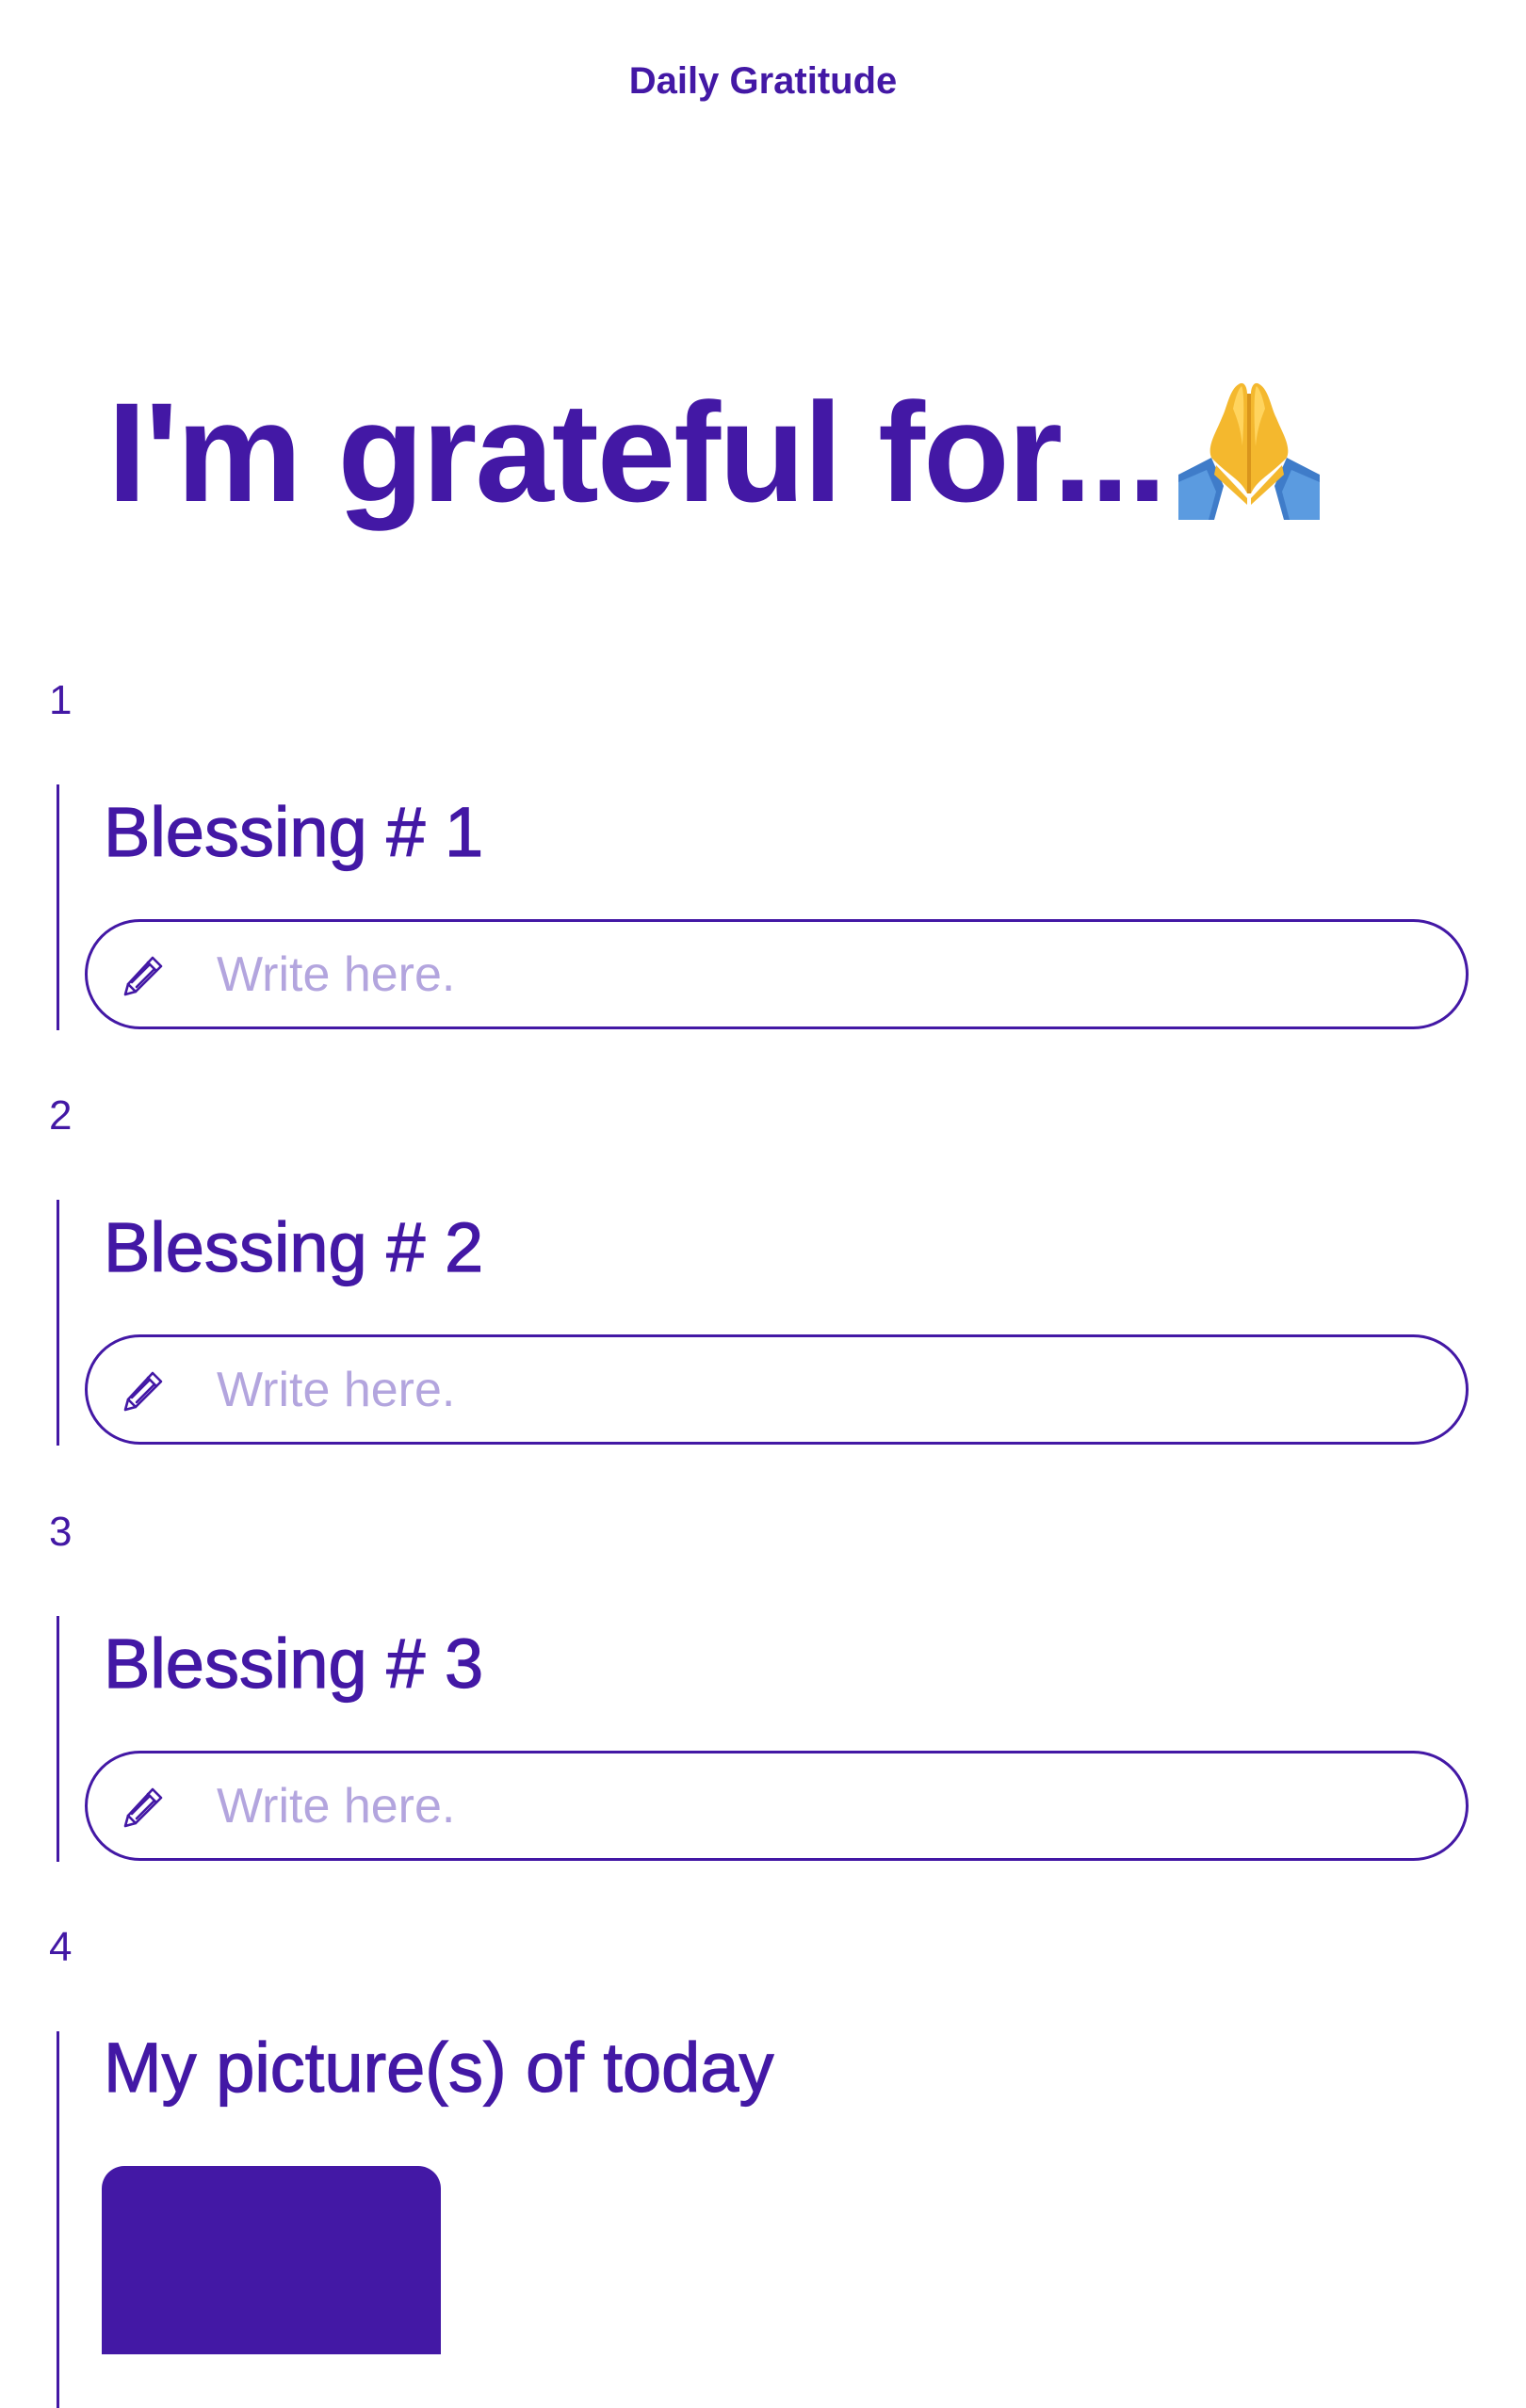 This screenshot has height=2408, width=1526. Describe the element at coordinates (61, 1115) in the screenshot. I see `section-number: 2` at that location.